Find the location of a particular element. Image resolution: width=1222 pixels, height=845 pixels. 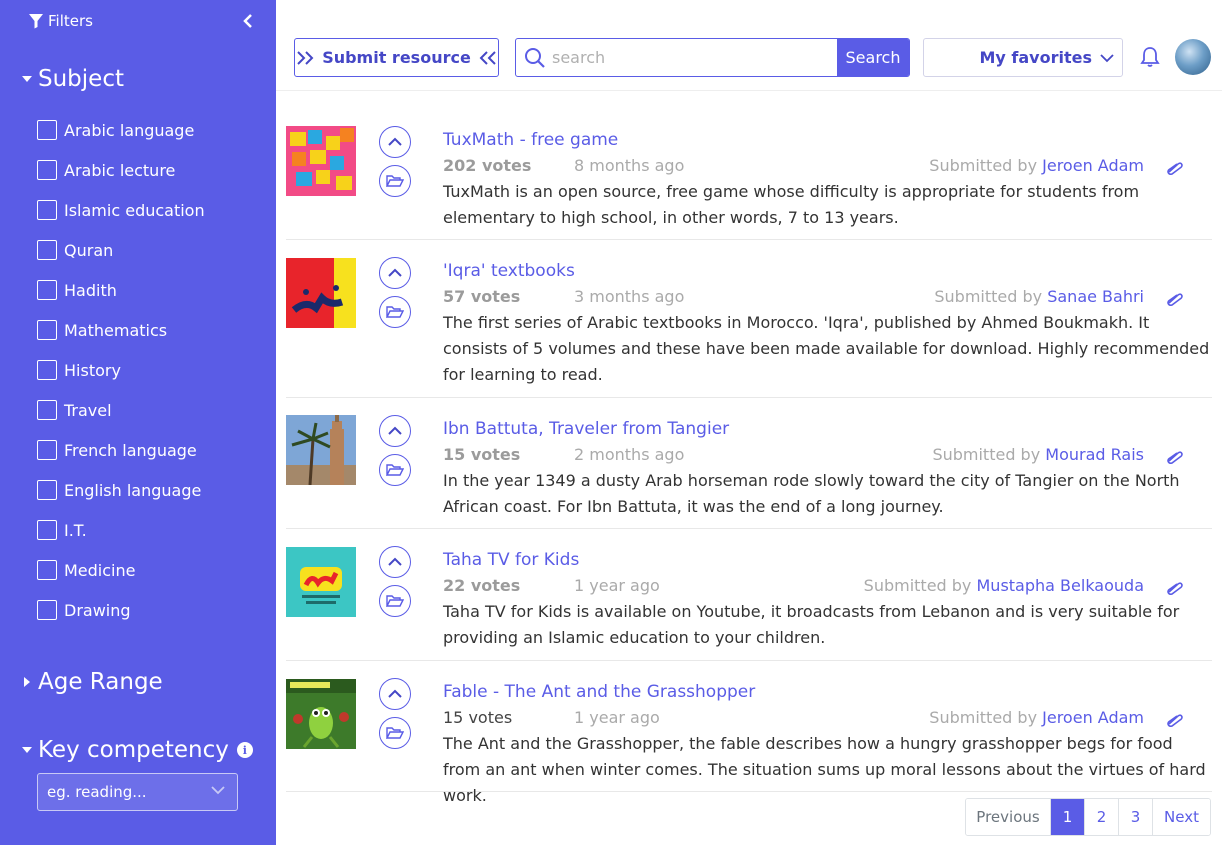

notifications-button is located at coordinates (1150, 59).